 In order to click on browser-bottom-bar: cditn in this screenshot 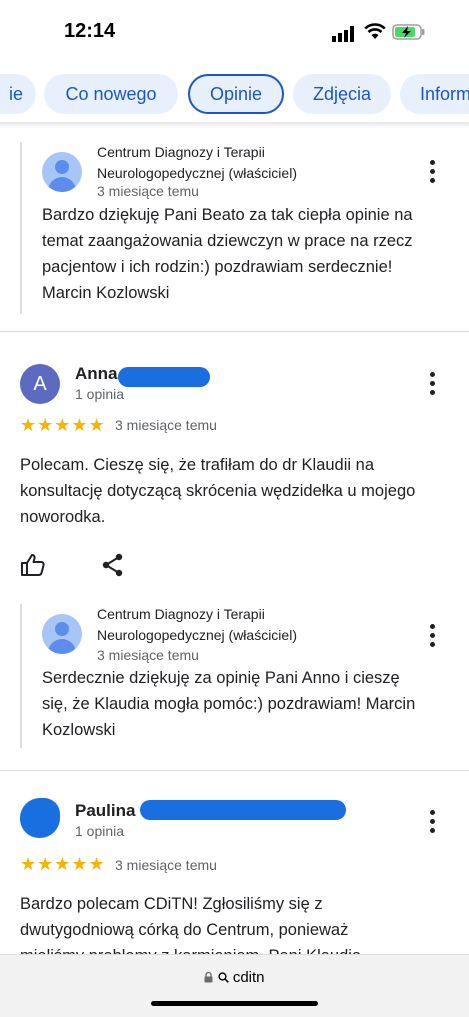, I will do `click(234, 985)`.